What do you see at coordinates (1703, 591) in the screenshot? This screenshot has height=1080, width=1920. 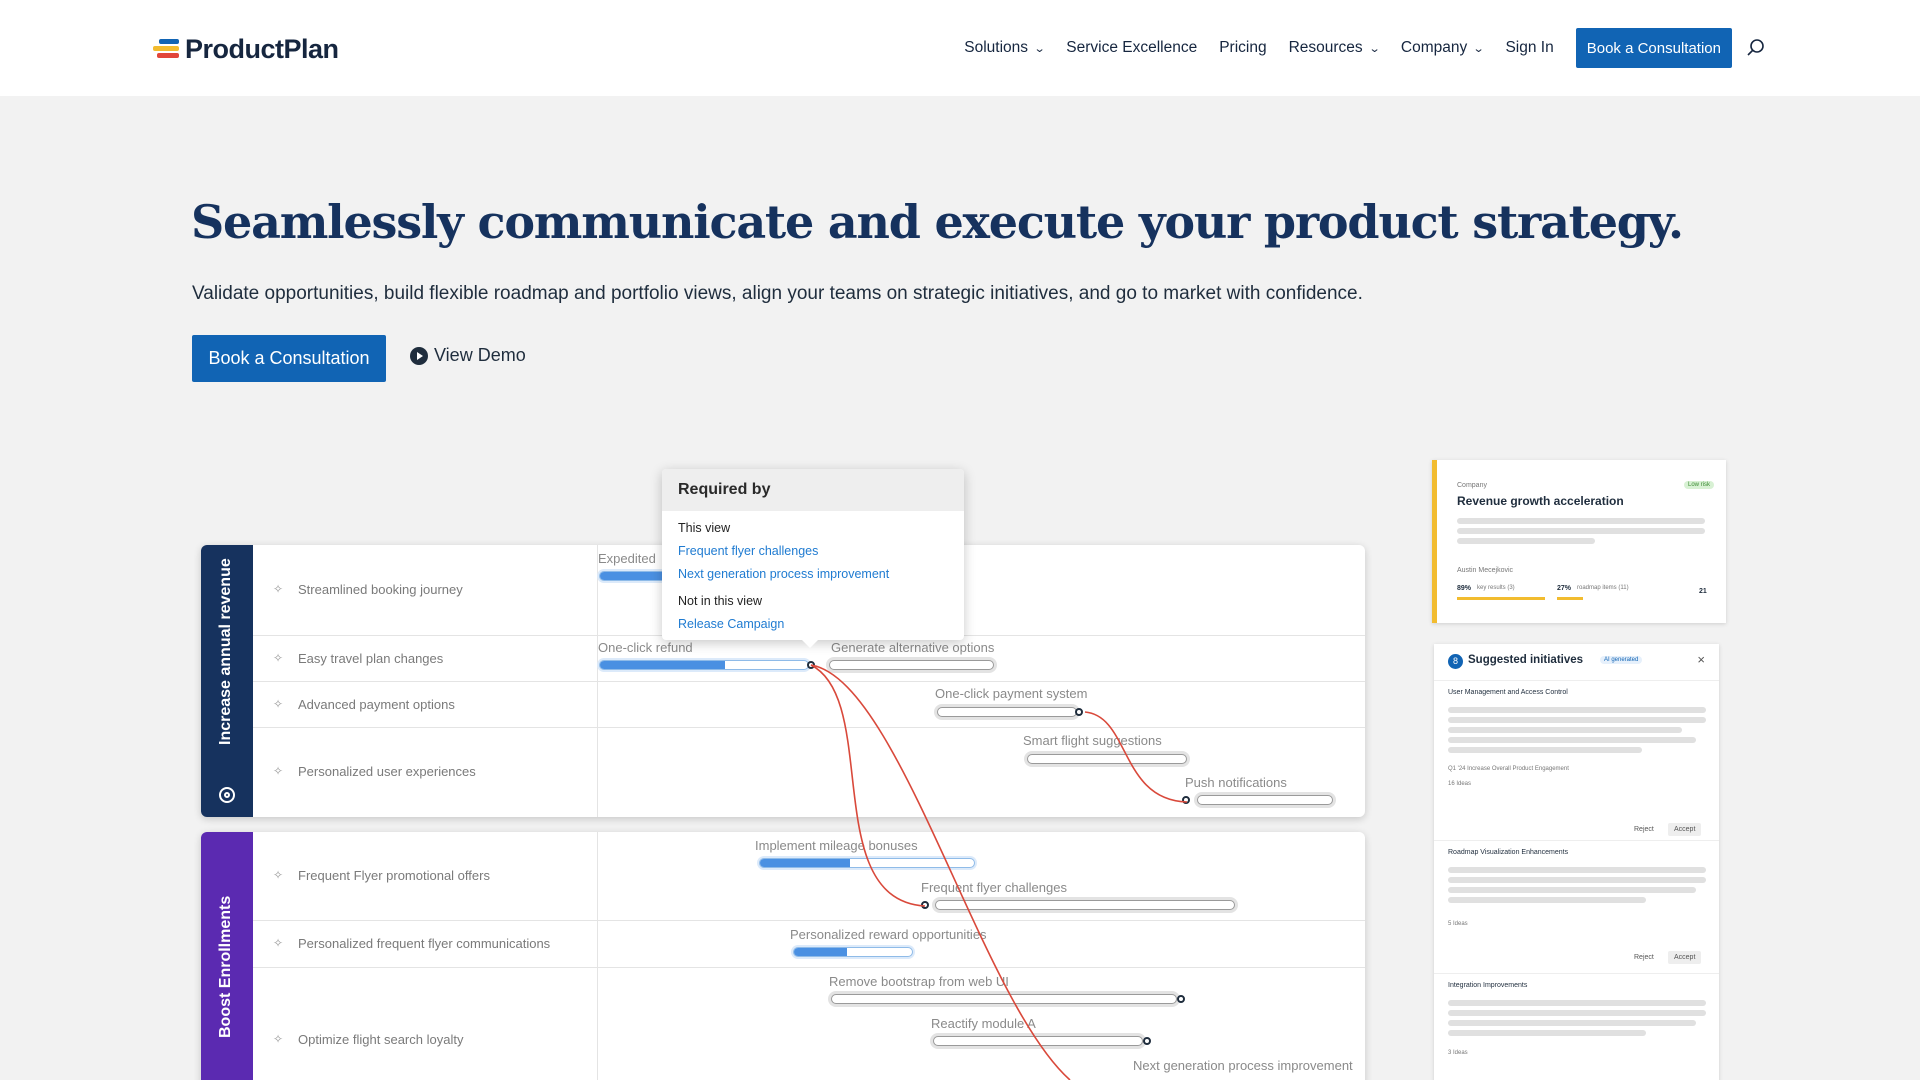 I see `comment-count: 21` at bounding box center [1703, 591].